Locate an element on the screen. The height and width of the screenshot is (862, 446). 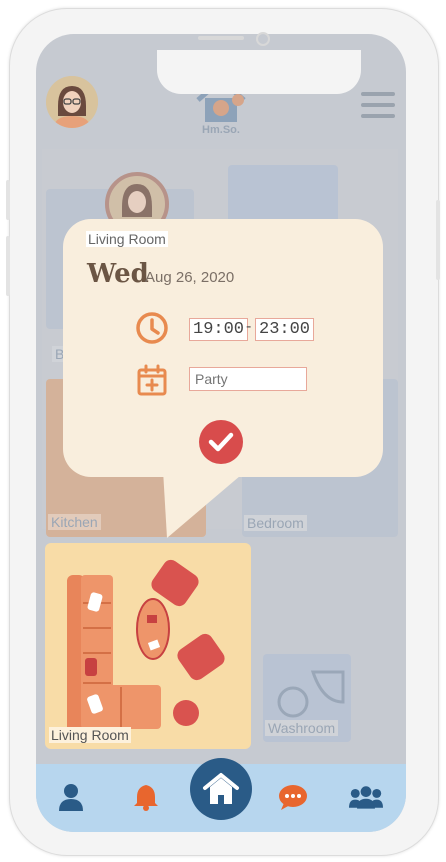
phone-volume-button is located at coordinates (8, 266).